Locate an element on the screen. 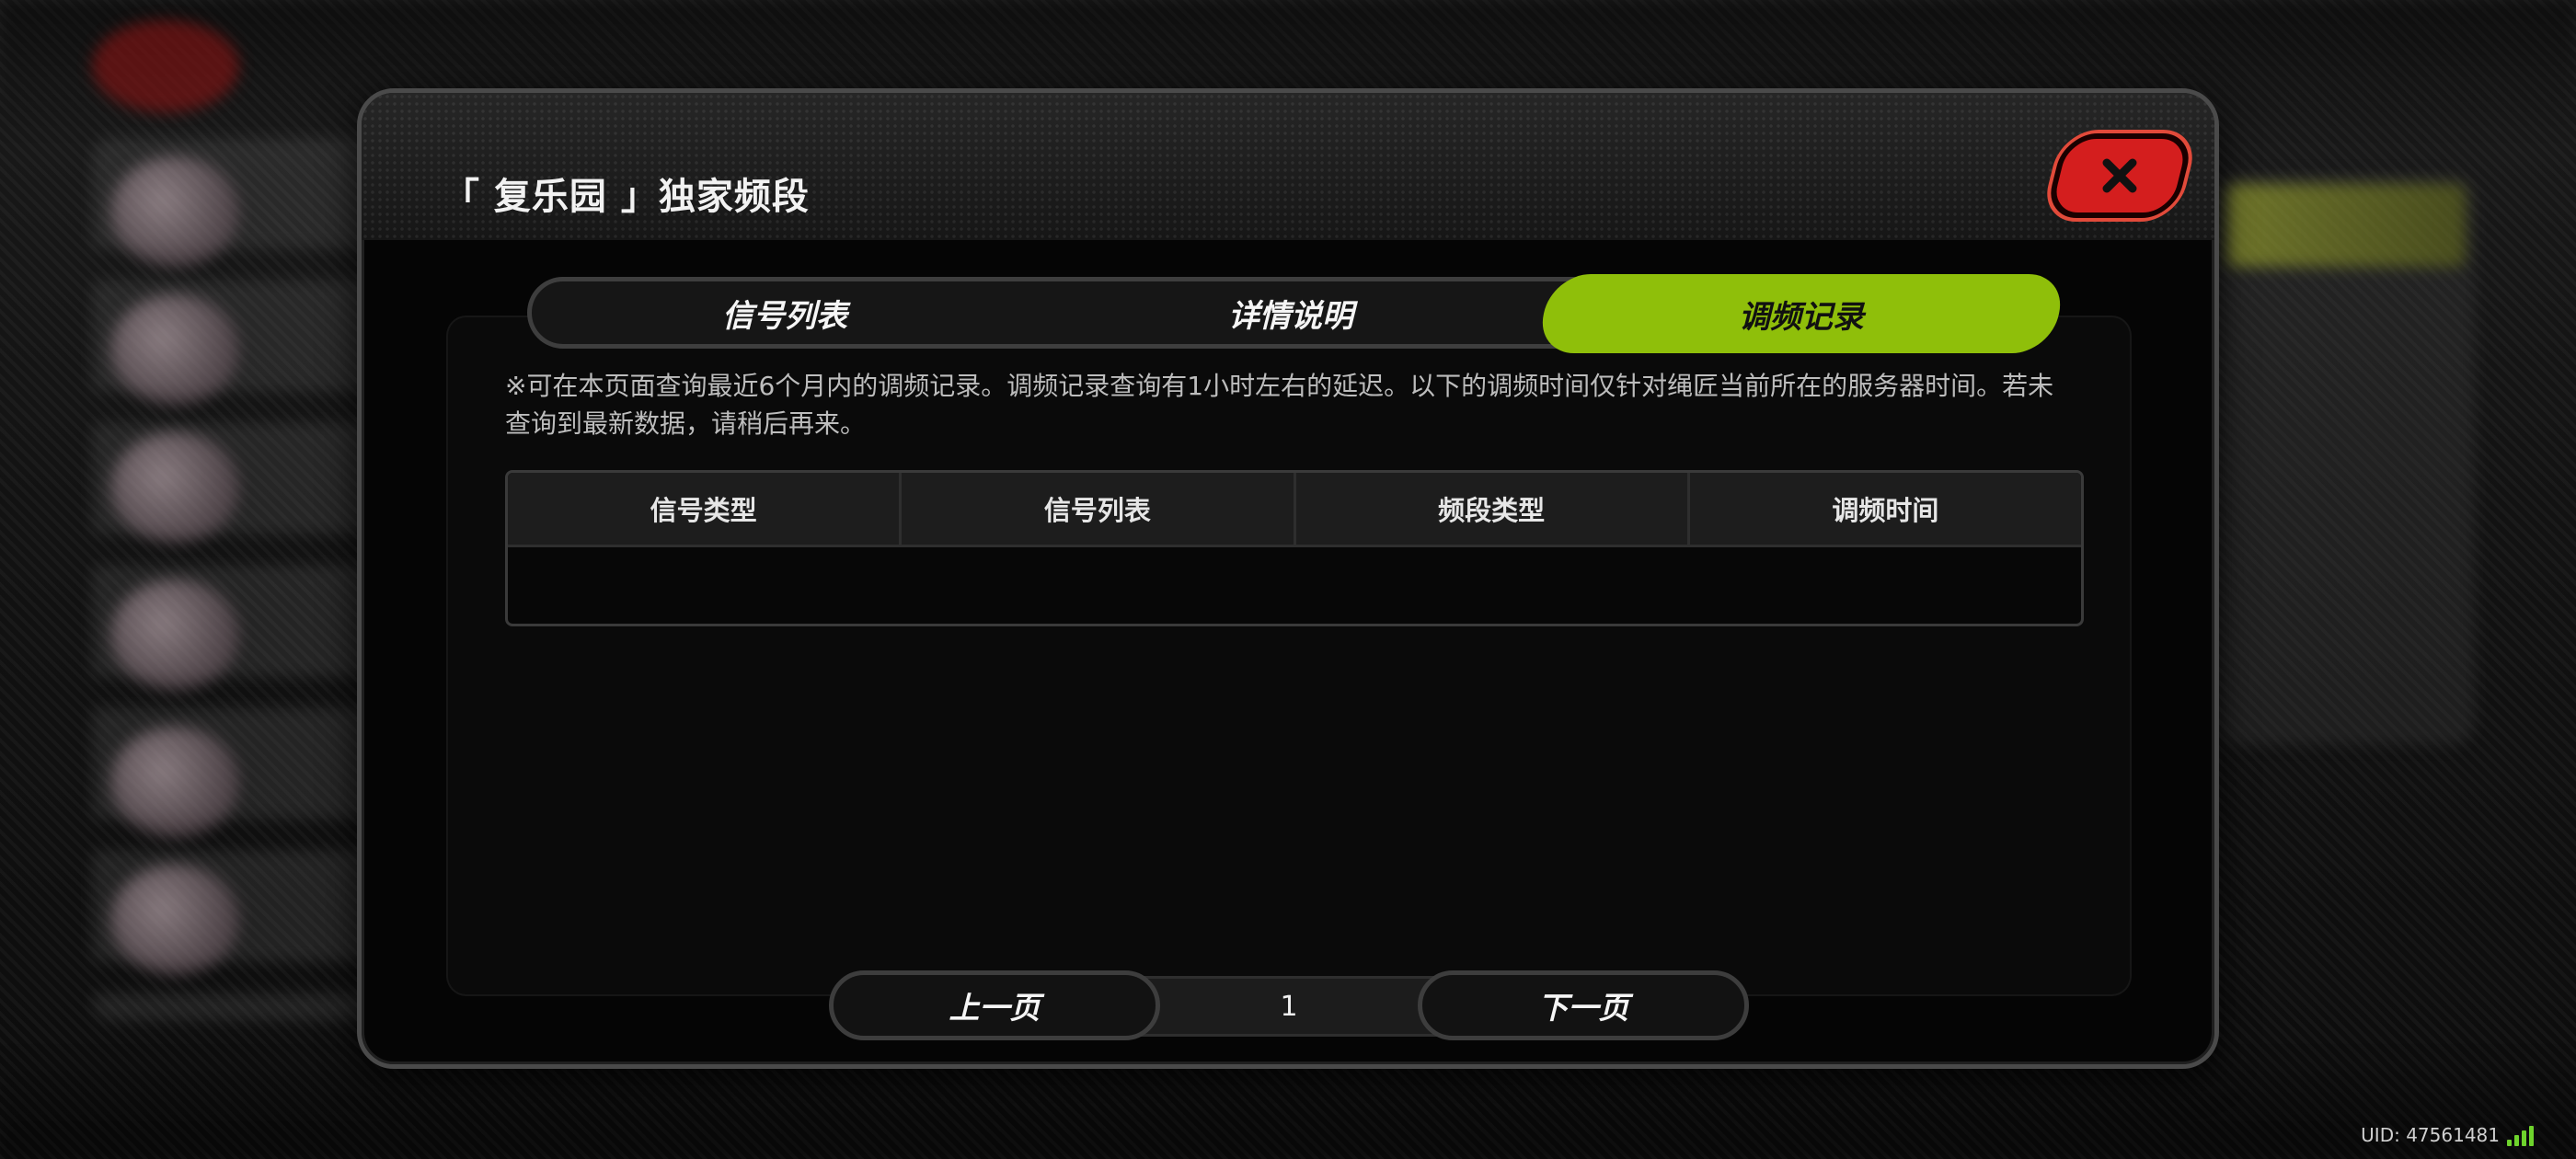 This screenshot has width=2576, height=1159. background-right-title is located at coordinates (2346, 225).